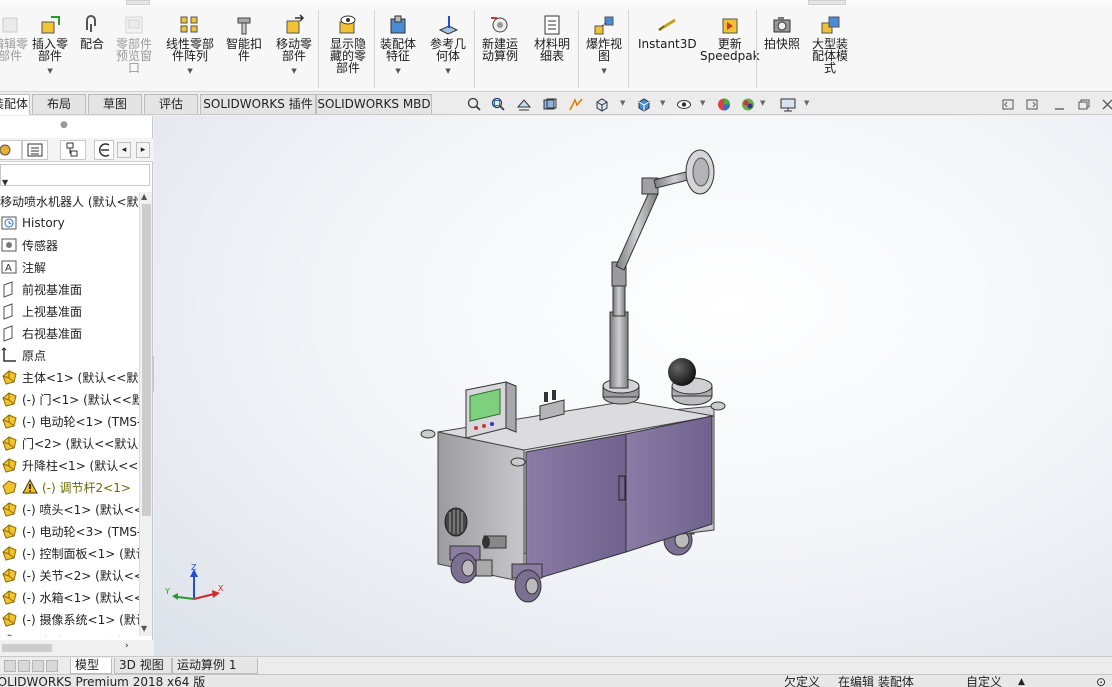  I want to click on status-help-icon: ⊙, so click(1101, 681).